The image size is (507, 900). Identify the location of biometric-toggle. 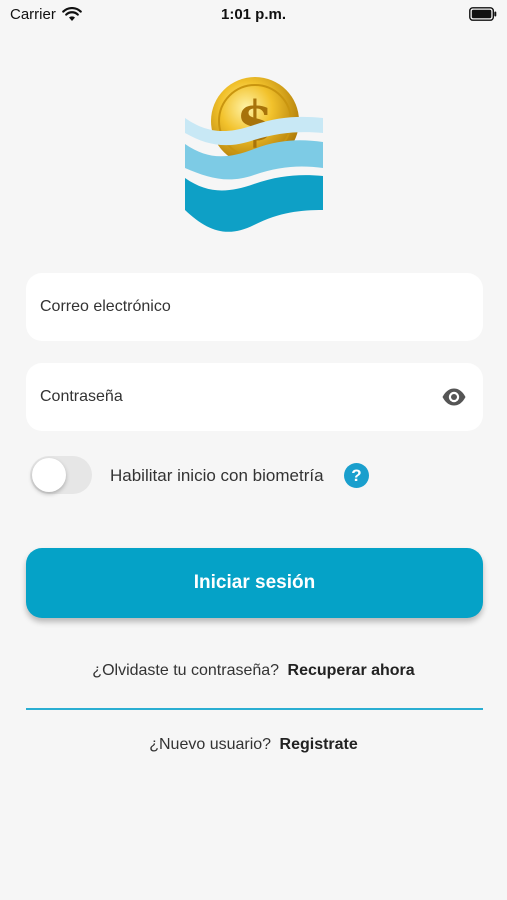
(61, 475).